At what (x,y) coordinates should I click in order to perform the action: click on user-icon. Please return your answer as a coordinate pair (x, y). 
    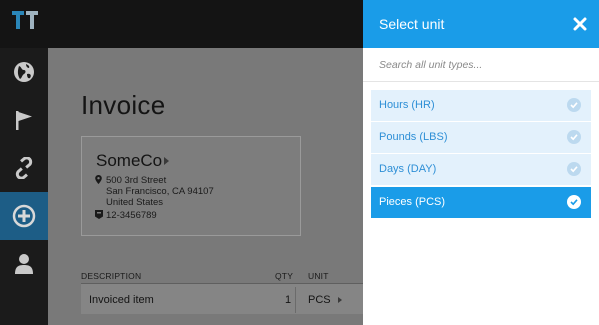
    Looking at the image, I should click on (24, 264).